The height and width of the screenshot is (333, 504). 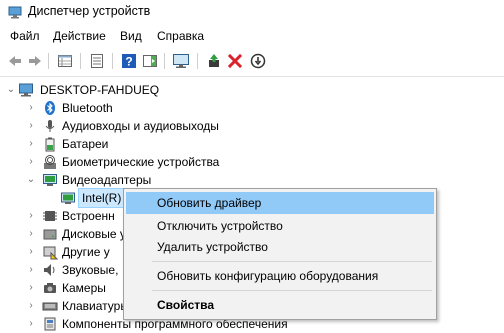 What do you see at coordinates (235, 61) in the screenshot?
I see `uninstall-device-icon` at bounding box center [235, 61].